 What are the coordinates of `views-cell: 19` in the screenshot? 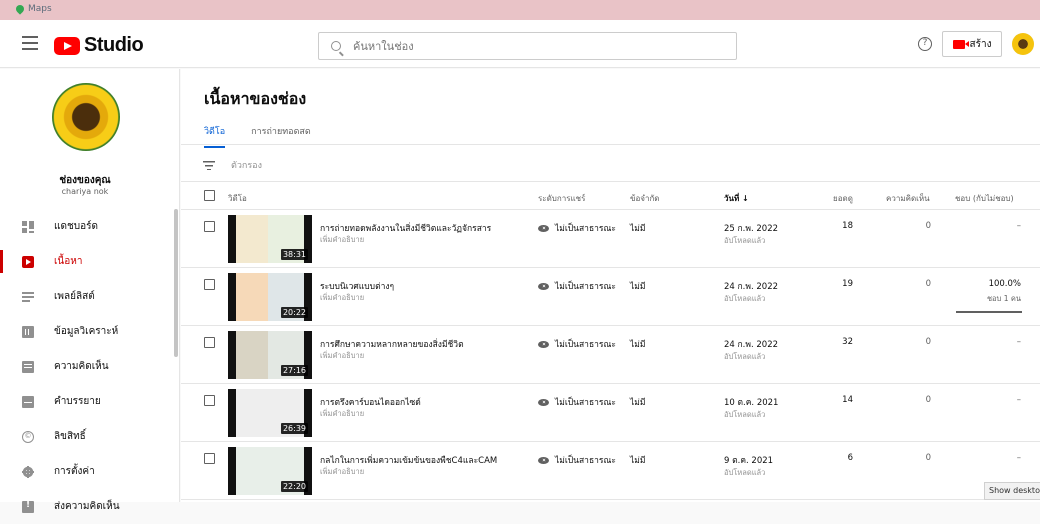 It's located at (847, 284).